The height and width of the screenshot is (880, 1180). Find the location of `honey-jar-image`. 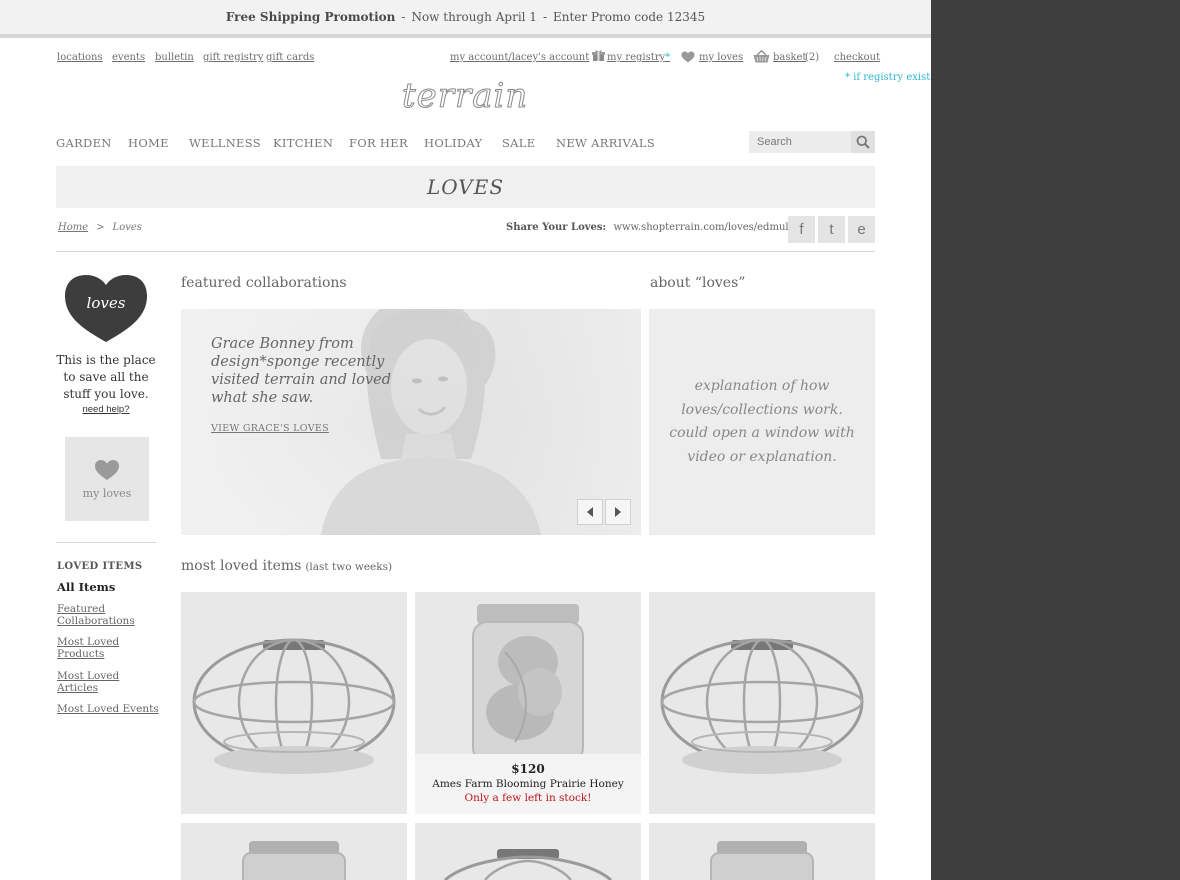

honey-jar-image is located at coordinates (528, 679).